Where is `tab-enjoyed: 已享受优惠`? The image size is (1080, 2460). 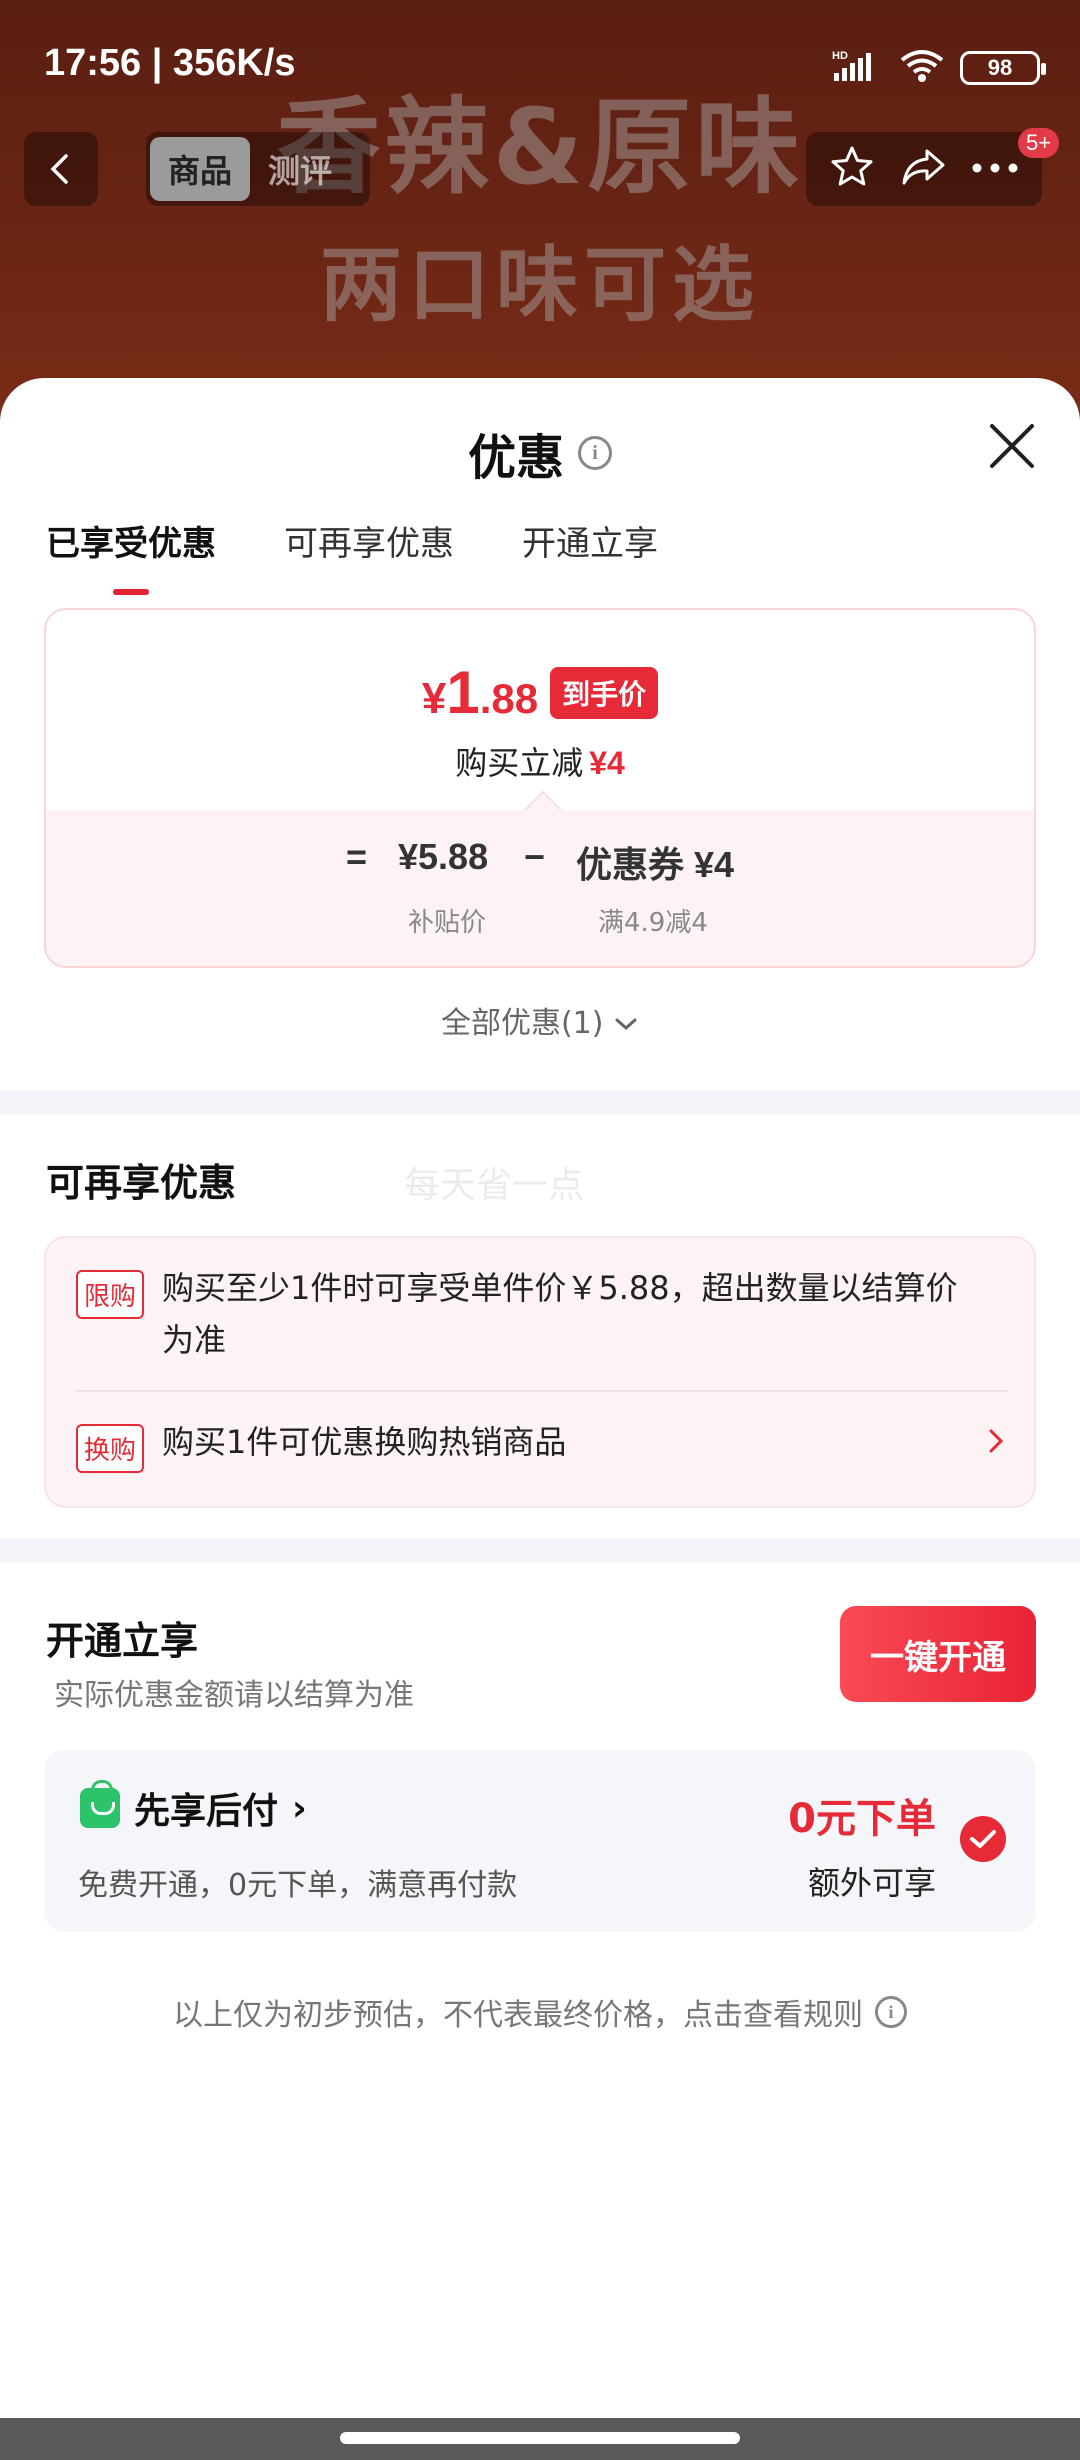 tab-enjoyed: 已享受优惠 is located at coordinates (131, 555).